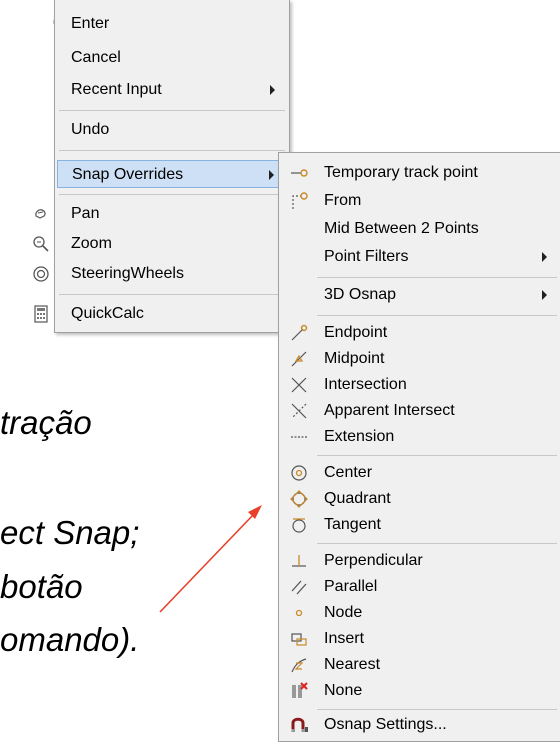 The height and width of the screenshot is (742, 560). Describe the element at coordinates (299, 665) in the screenshot. I see `nearest-icon` at that location.